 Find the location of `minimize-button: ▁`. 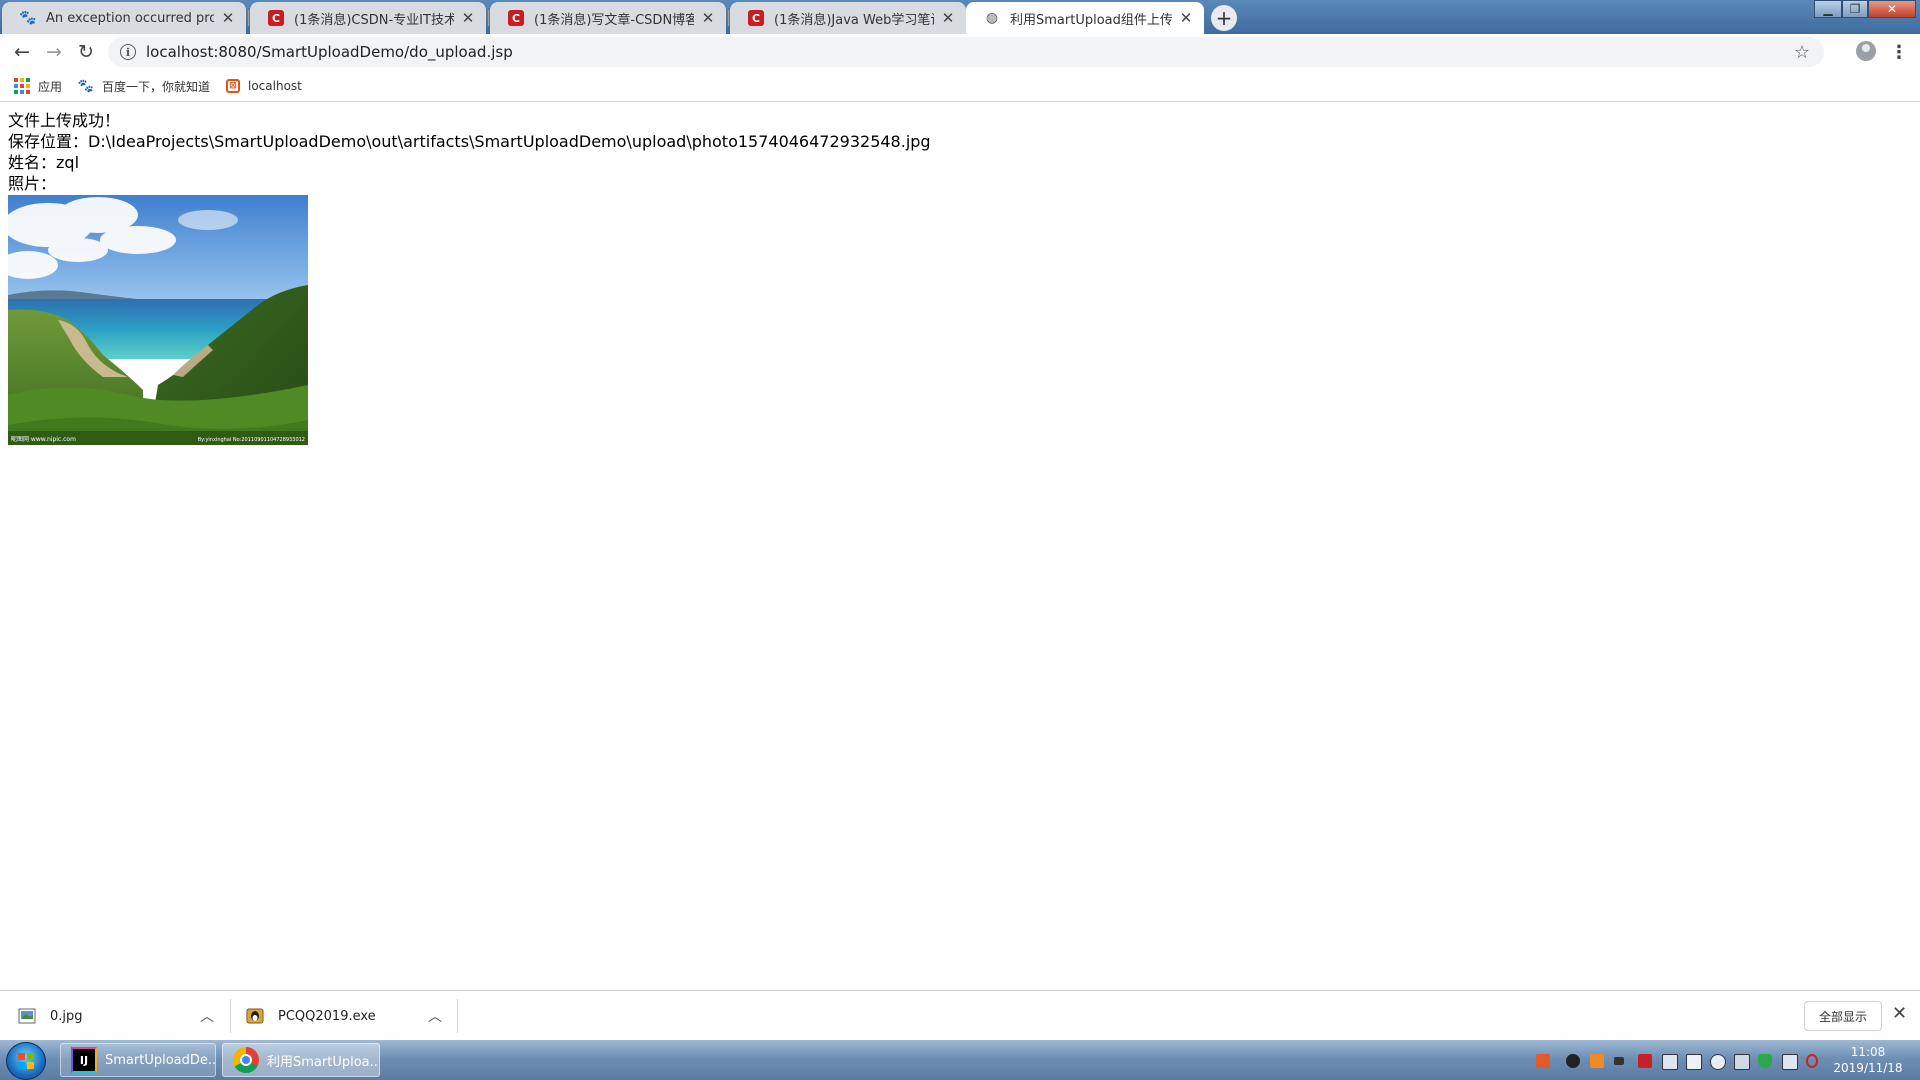

minimize-button: ▁ is located at coordinates (1828, 9).